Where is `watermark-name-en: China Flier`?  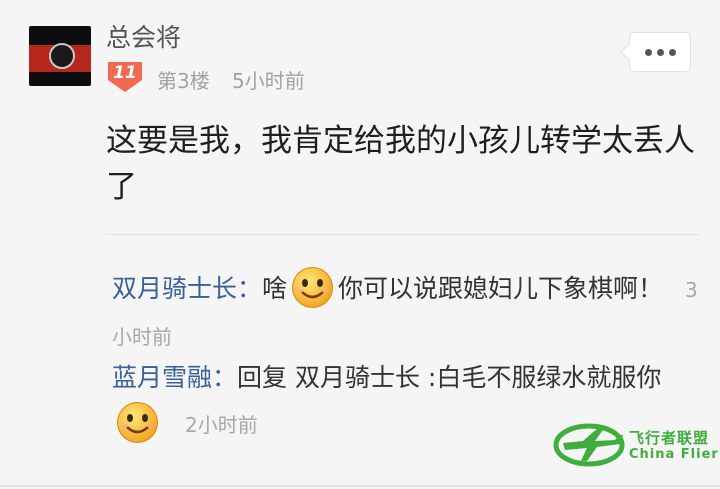
watermark-name-en: China Flier is located at coordinates (674, 454).